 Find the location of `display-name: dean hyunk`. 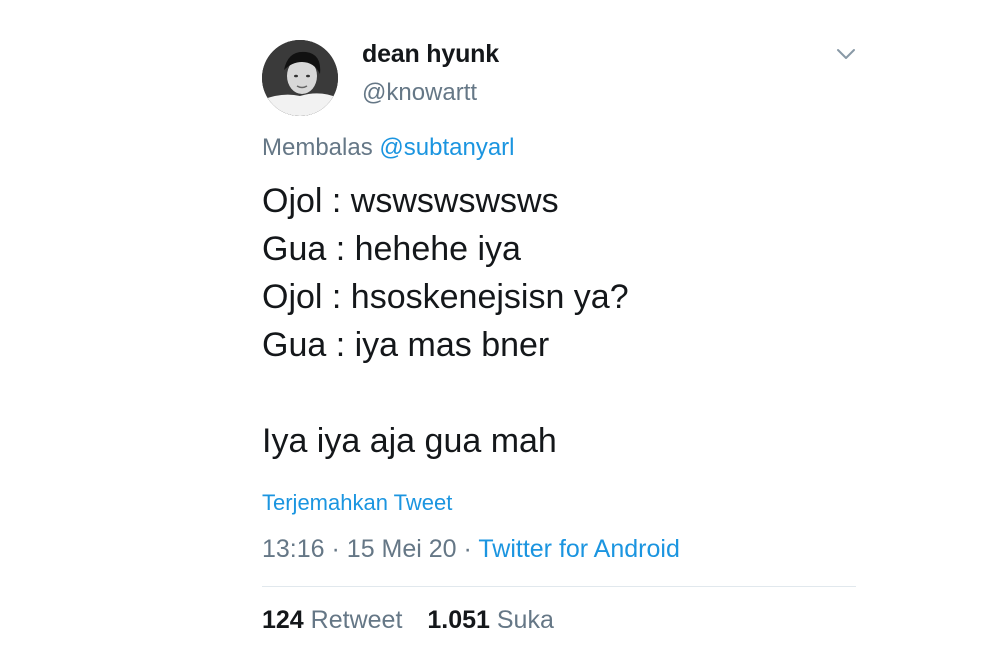

display-name: dean hyunk is located at coordinates (430, 54).